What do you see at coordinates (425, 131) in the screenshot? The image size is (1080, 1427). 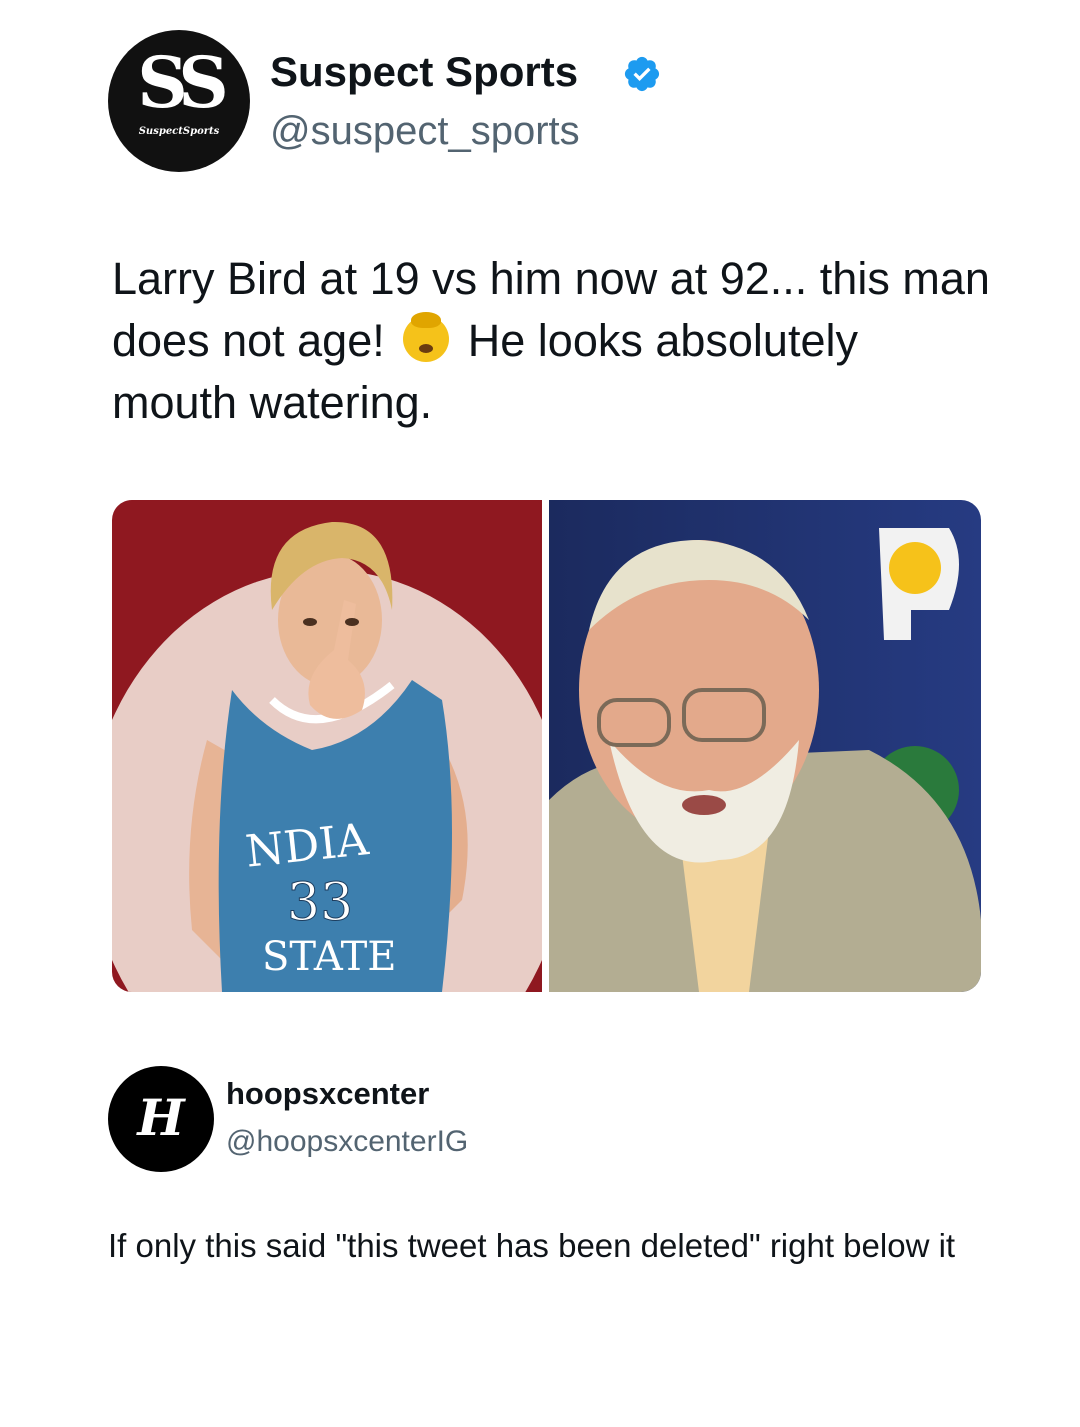 I see `author-handle: @suspect_sports` at bounding box center [425, 131].